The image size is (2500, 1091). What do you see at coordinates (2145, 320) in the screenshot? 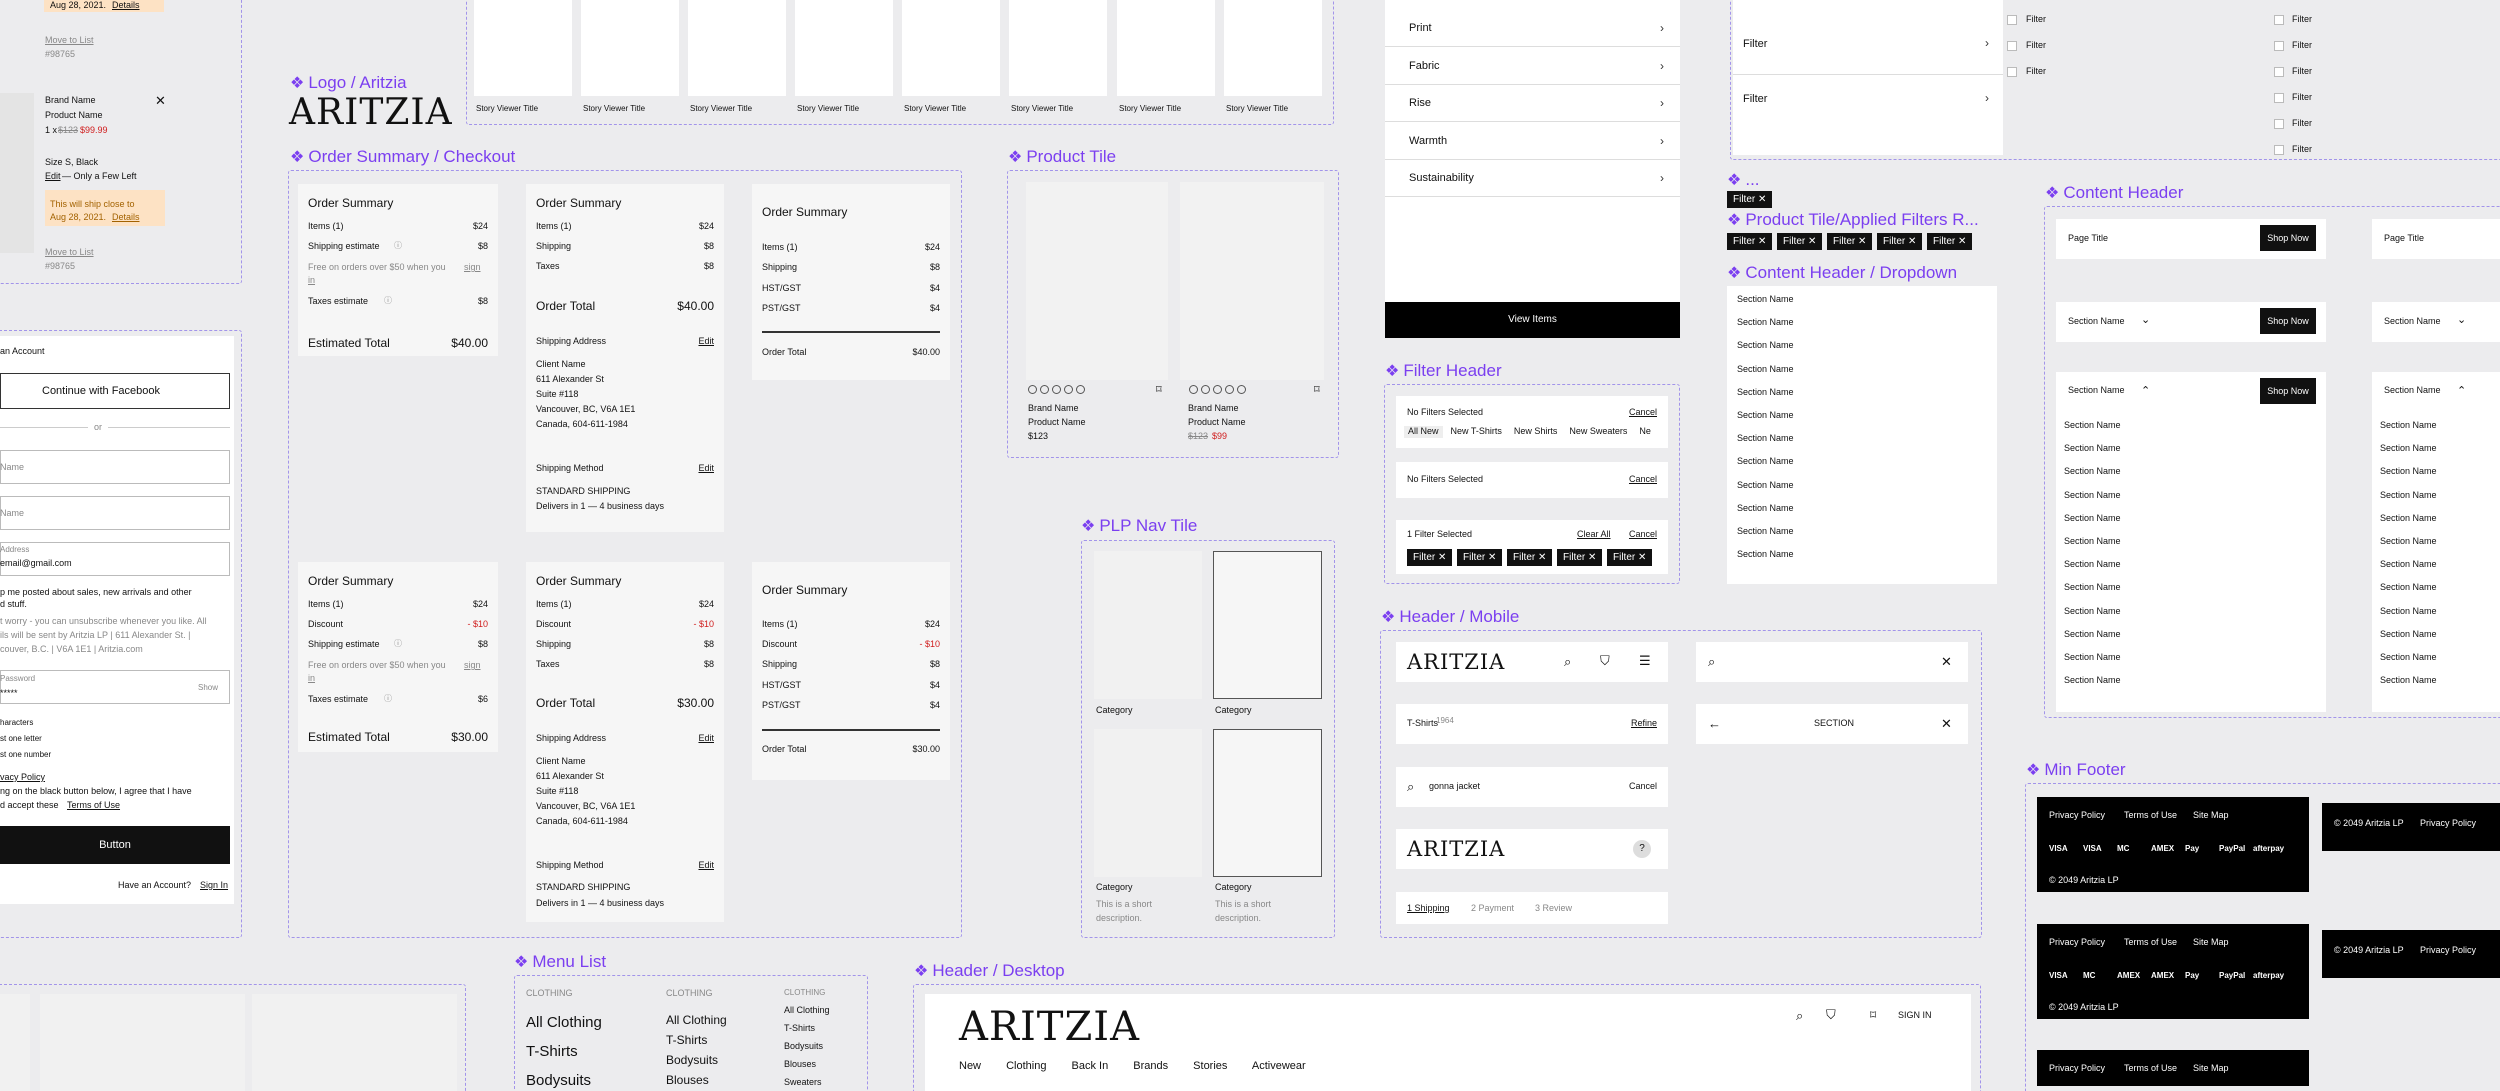
I see `chevron-down-icon: ⌄` at bounding box center [2145, 320].